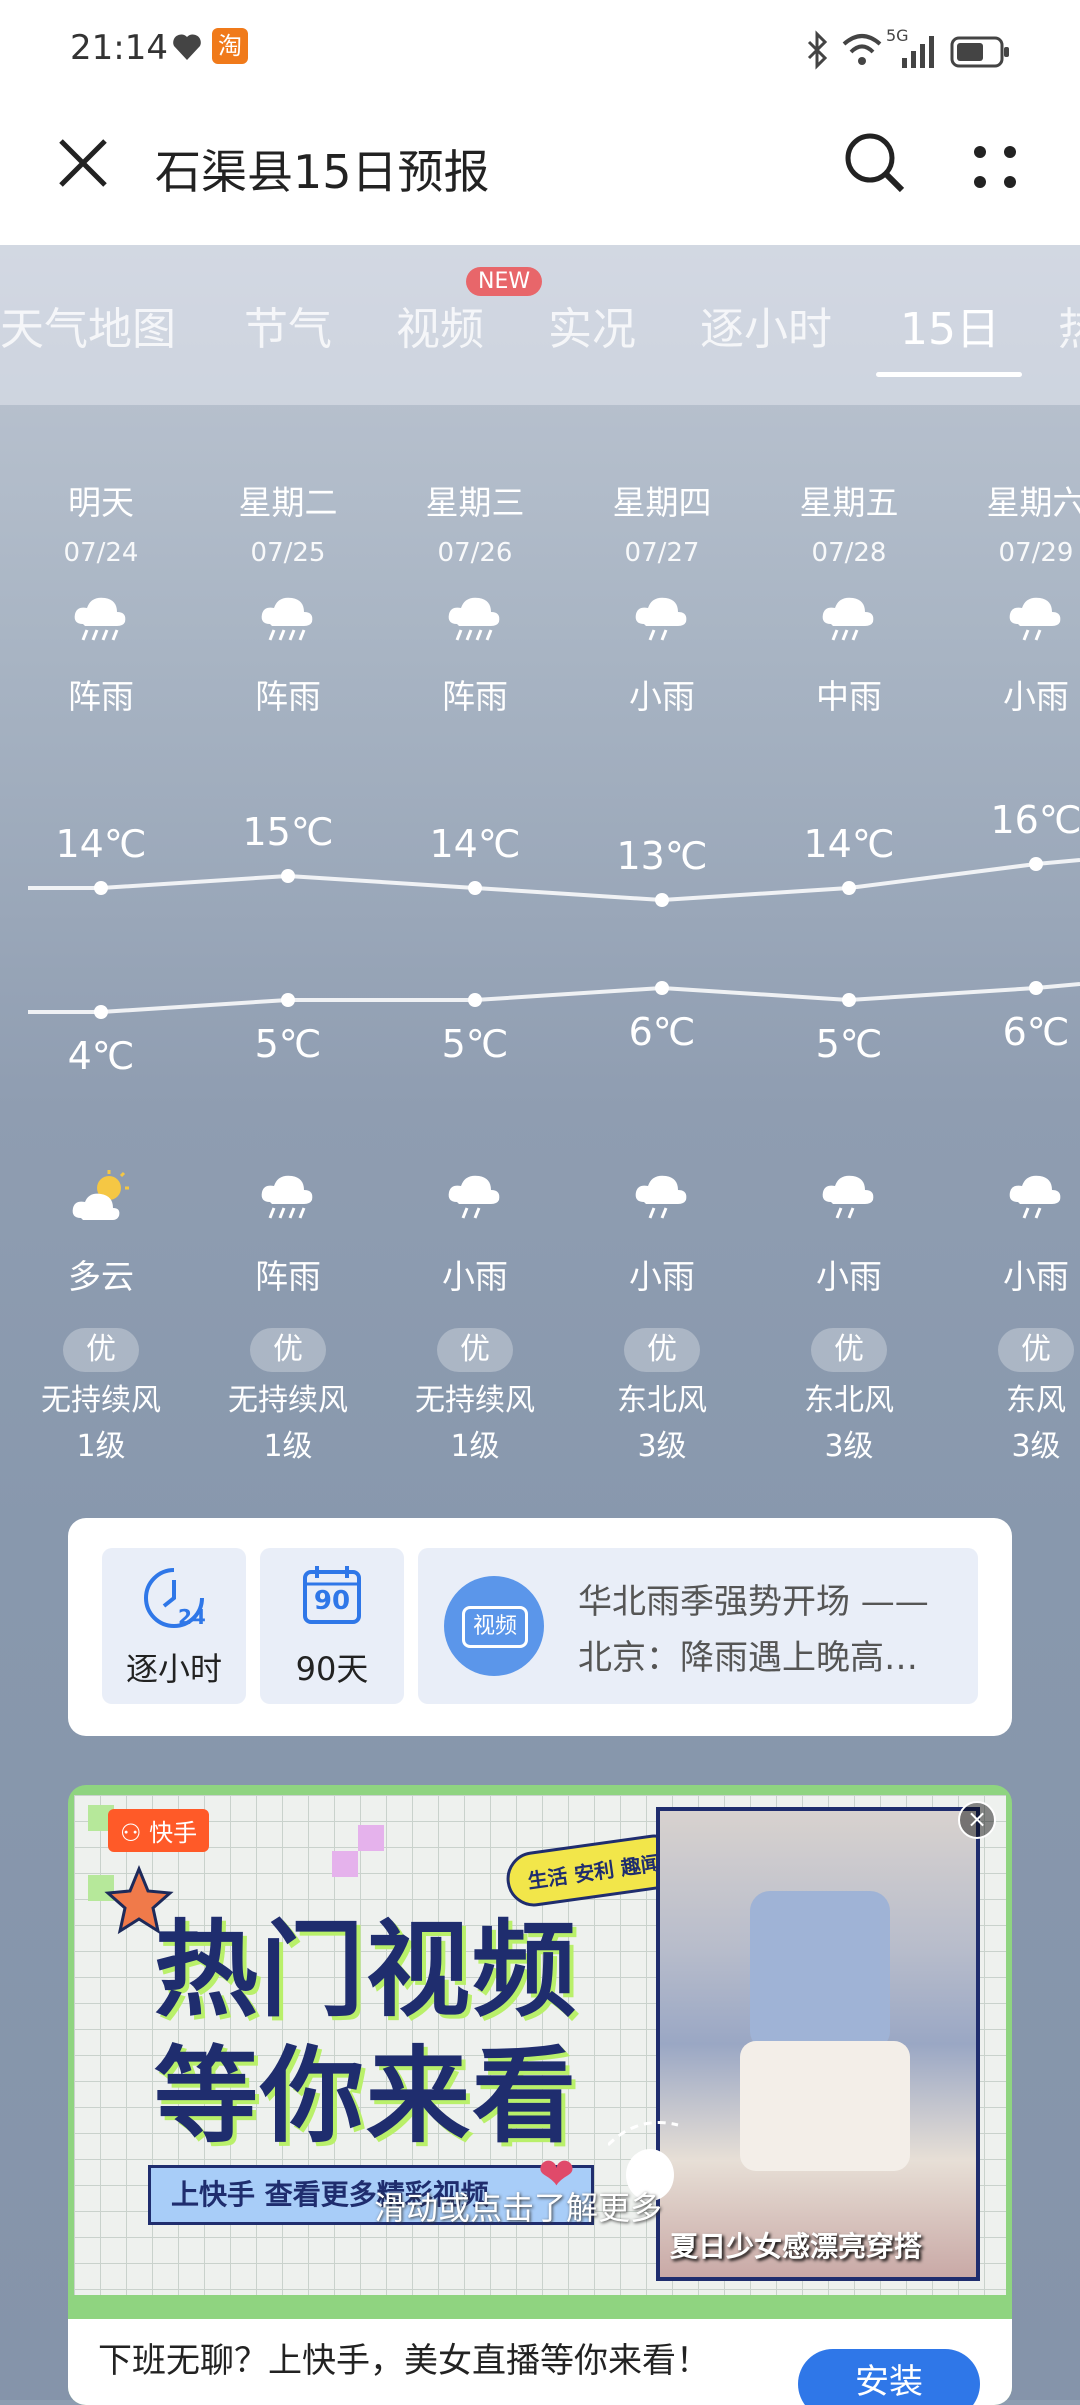  Describe the element at coordinates (820, 1971) in the screenshot. I see `outfit-top` at that location.